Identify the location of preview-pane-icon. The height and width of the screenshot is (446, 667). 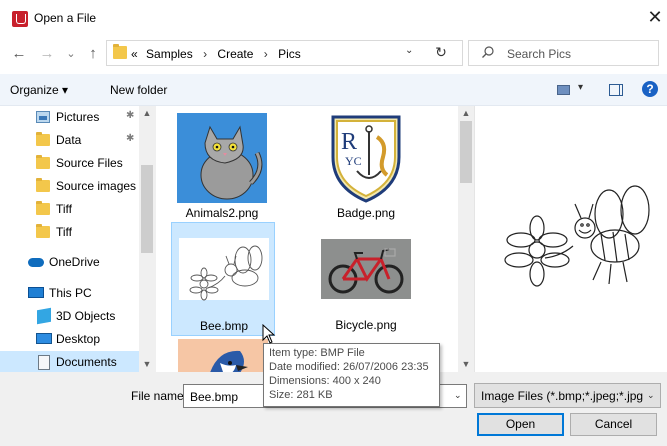
(616, 90).